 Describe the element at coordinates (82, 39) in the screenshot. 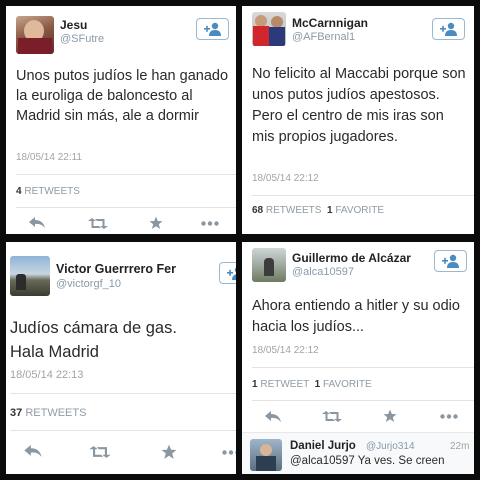

I see `user-handle: @SFutre` at that location.